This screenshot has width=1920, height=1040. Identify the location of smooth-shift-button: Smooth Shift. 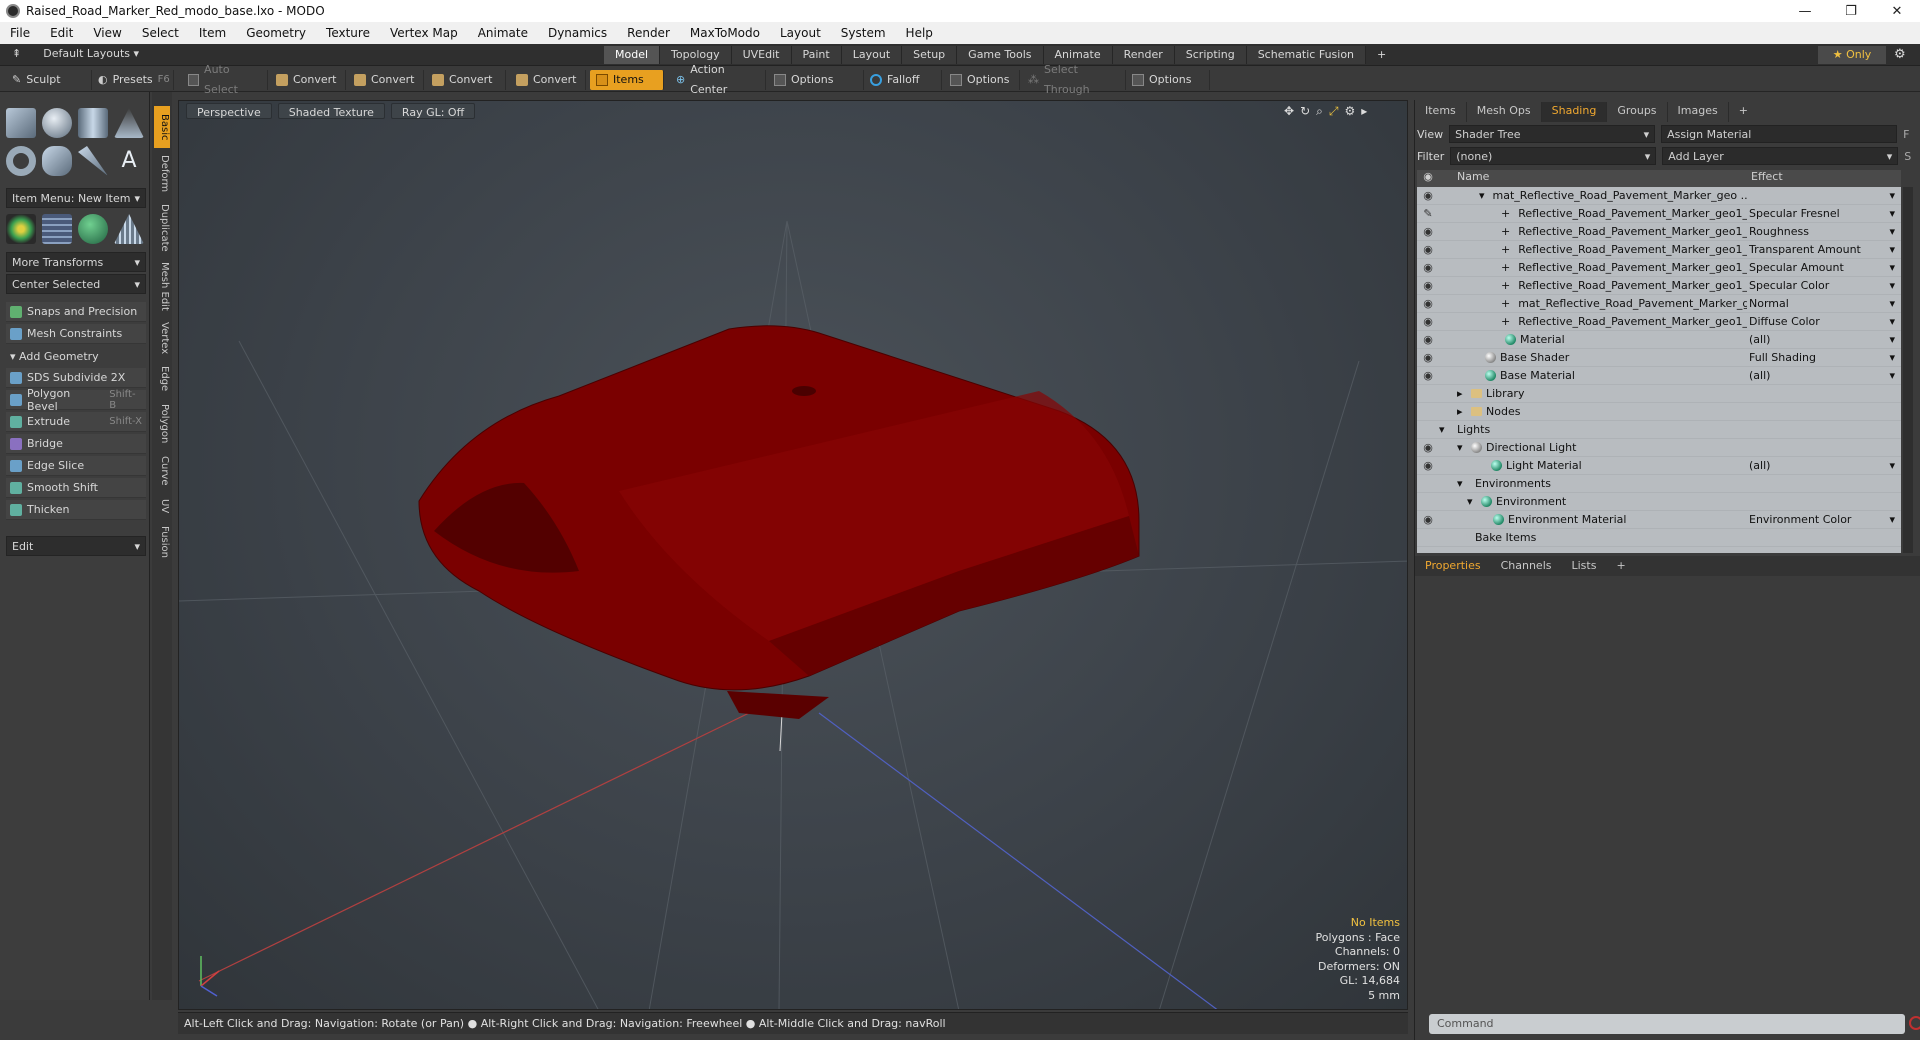
(76, 488).